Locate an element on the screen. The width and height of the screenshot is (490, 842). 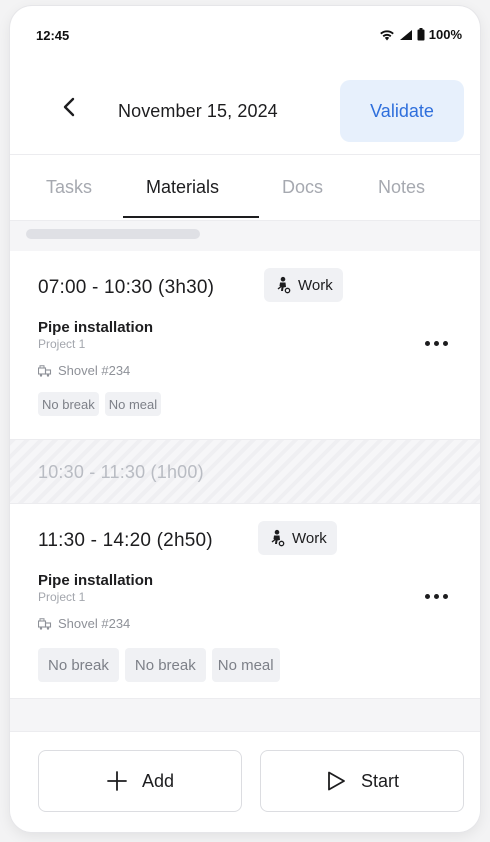
start-button: Start is located at coordinates (362, 781).